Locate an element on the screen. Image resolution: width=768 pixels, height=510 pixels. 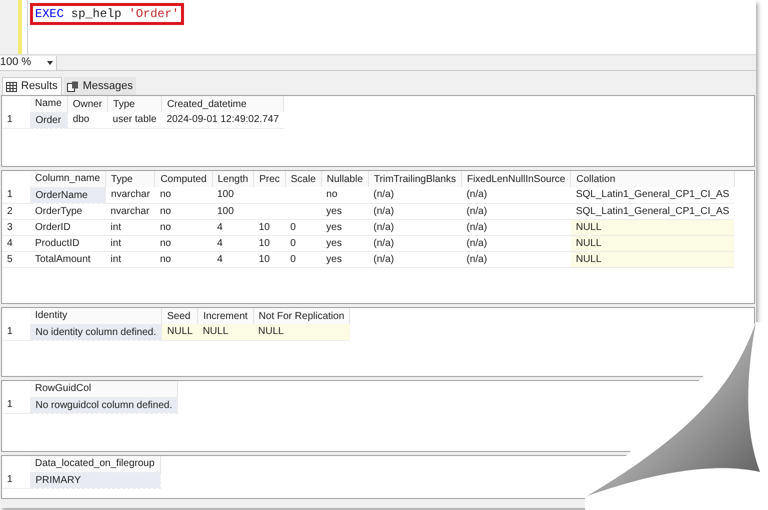
table-cell: No rowguidcol column defined. is located at coordinates (104, 405).